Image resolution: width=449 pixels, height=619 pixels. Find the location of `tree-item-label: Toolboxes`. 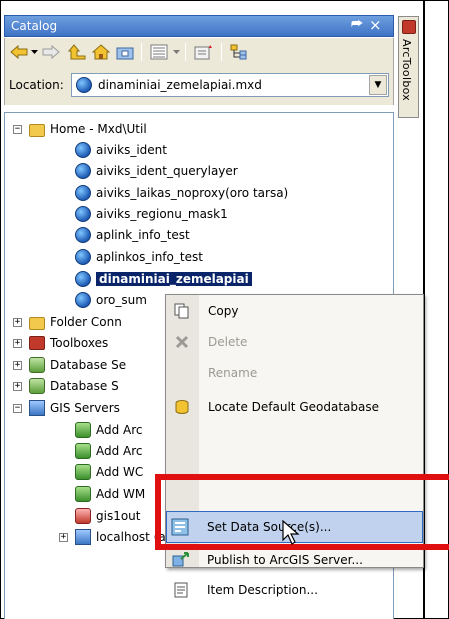

tree-item-label: Toolboxes is located at coordinates (79, 343).